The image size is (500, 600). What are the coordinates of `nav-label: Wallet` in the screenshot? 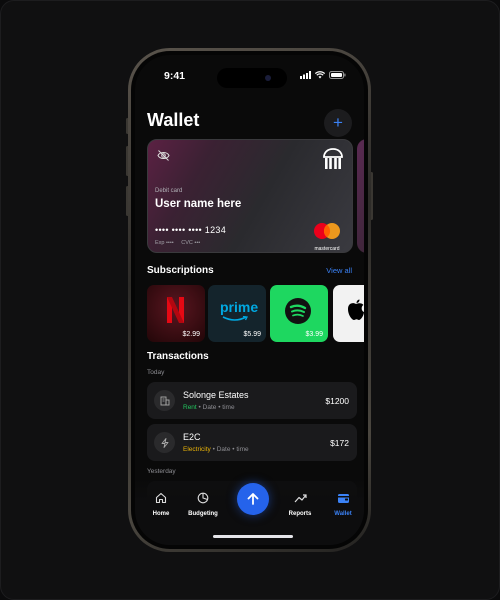 It's located at (343, 514).